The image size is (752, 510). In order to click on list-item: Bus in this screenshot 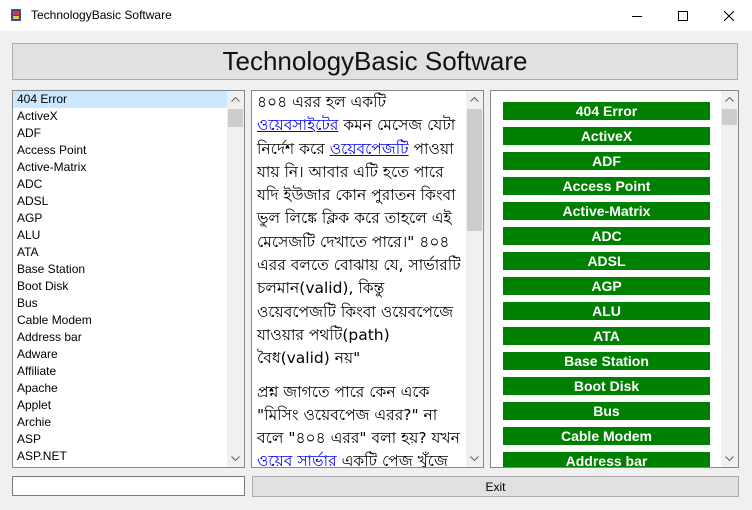, I will do `click(120, 303)`.